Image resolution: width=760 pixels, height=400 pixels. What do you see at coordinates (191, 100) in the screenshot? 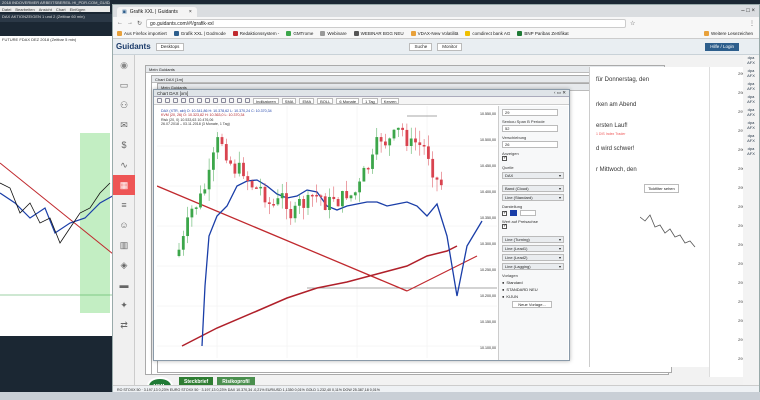
I see `shape-icon` at bounding box center [191, 100].